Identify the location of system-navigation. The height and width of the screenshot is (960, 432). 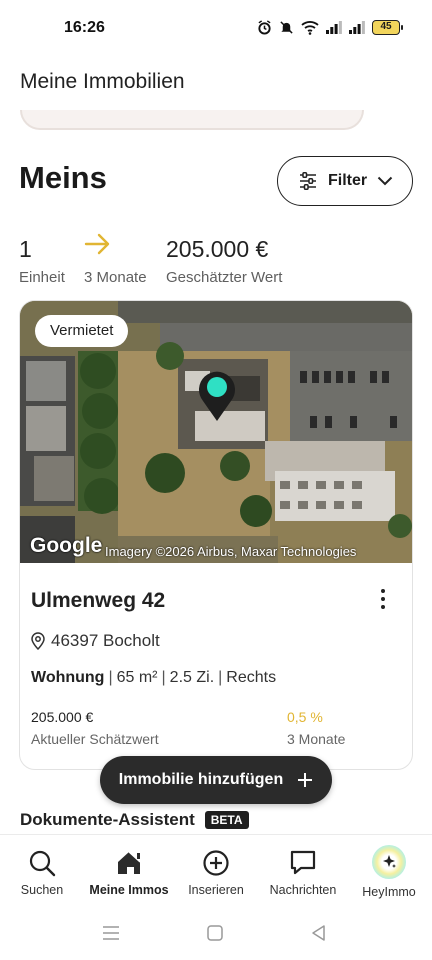
(216, 935).